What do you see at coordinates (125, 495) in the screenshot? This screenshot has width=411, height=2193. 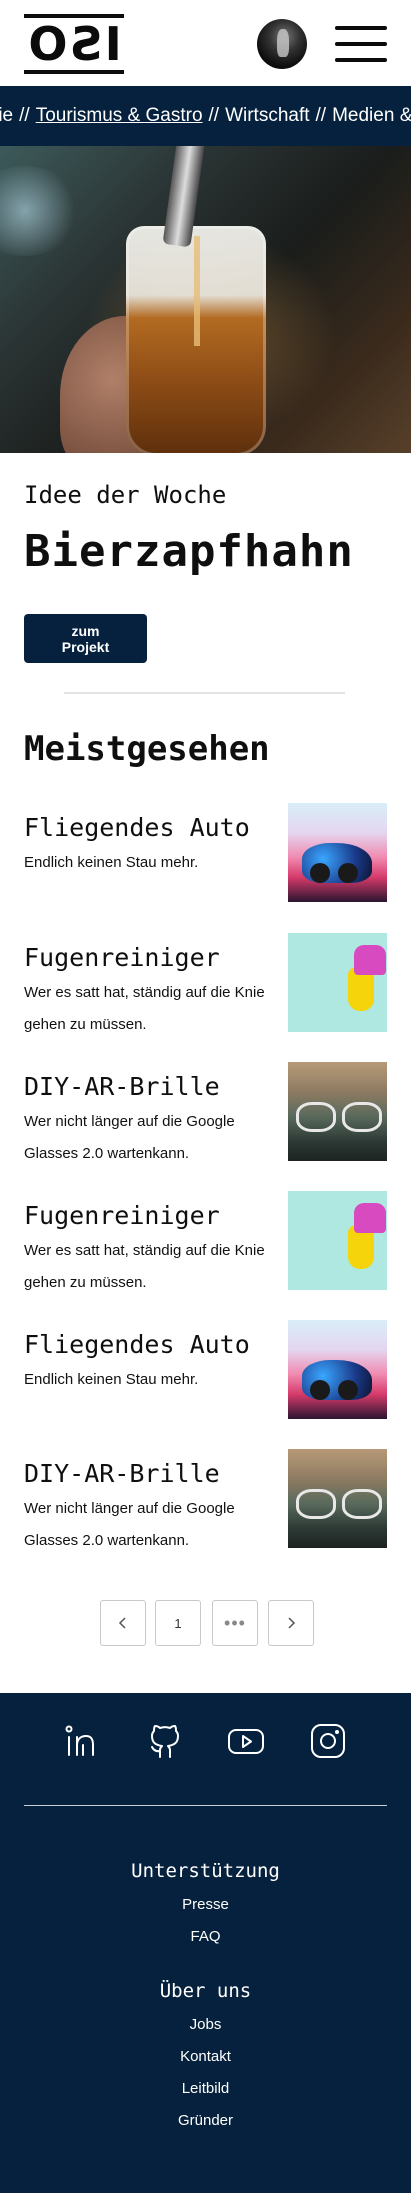 I see `idea-label: Idee der Woche` at bounding box center [125, 495].